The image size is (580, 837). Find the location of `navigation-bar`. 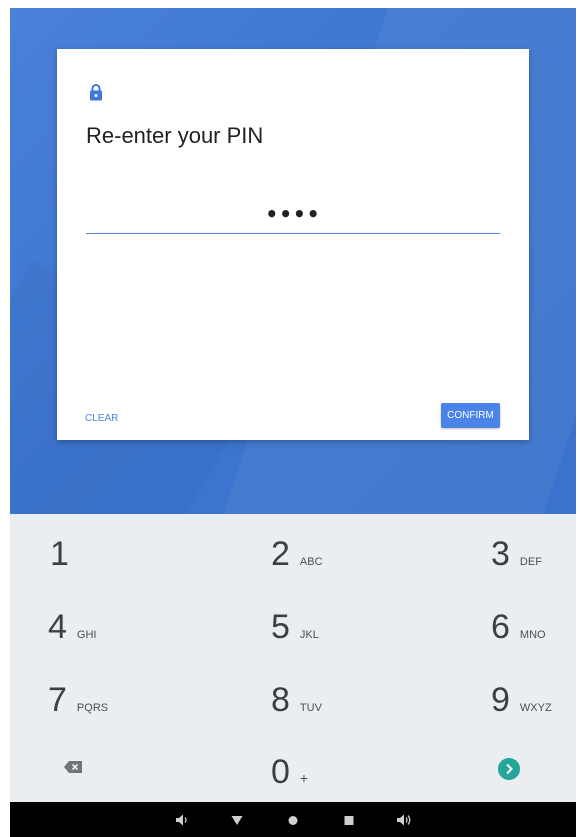

navigation-bar is located at coordinates (293, 819).